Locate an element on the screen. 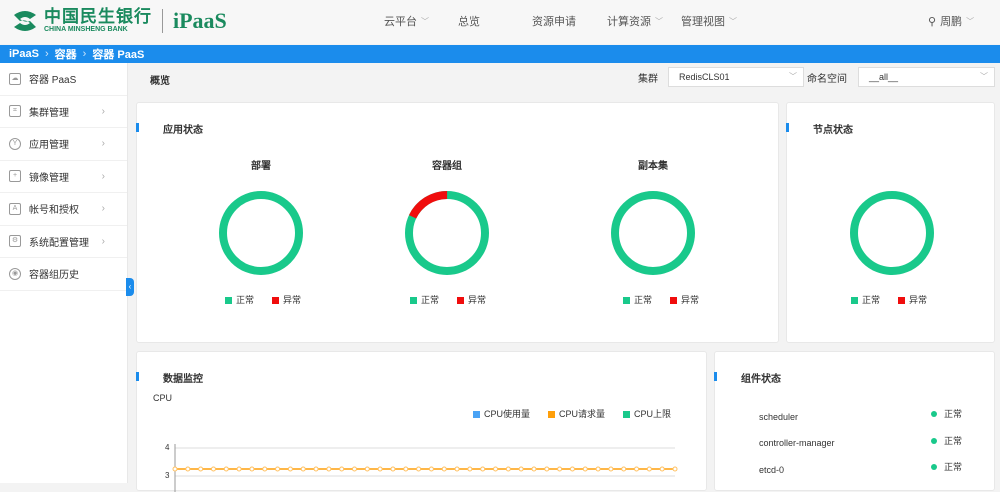 This screenshot has width=1000, height=492. component-name: controller-manager is located at coordinates (797, 443).